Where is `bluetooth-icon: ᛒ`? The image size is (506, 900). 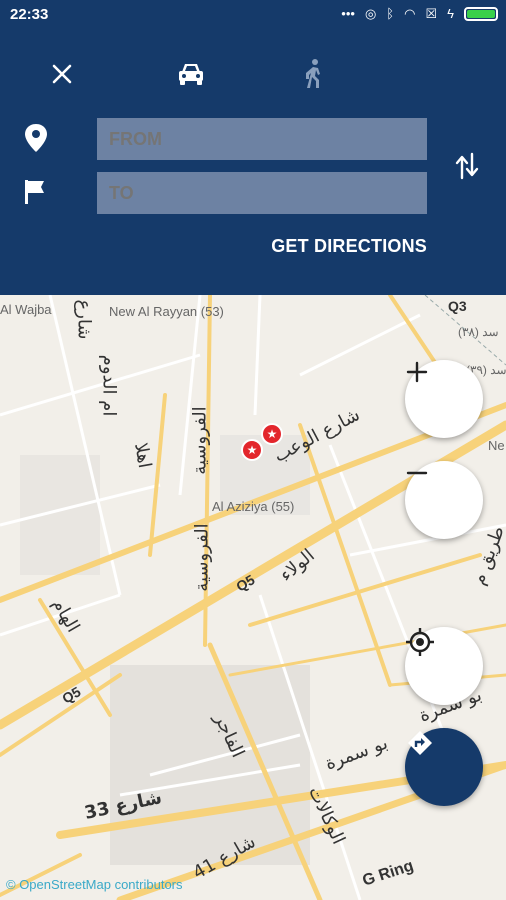
bluetooth-icon: ᛒ is located at coordinates (390, 13).